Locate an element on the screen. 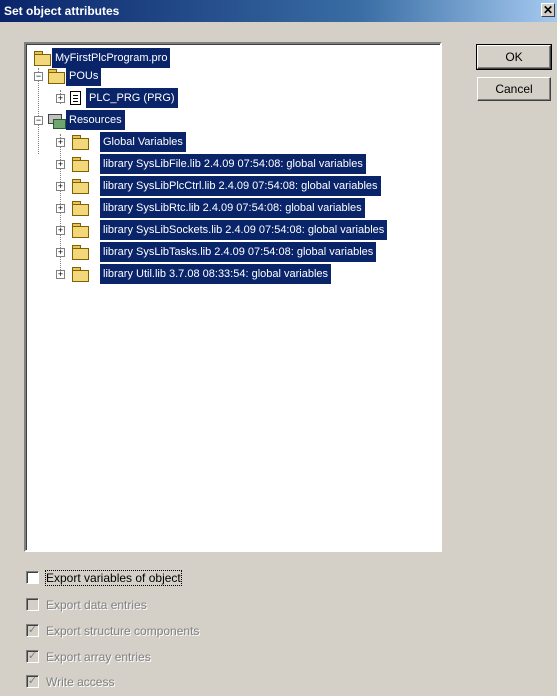 The image size is (557, 696). tree-item-label: POUs is located at coordinates (84, 76).